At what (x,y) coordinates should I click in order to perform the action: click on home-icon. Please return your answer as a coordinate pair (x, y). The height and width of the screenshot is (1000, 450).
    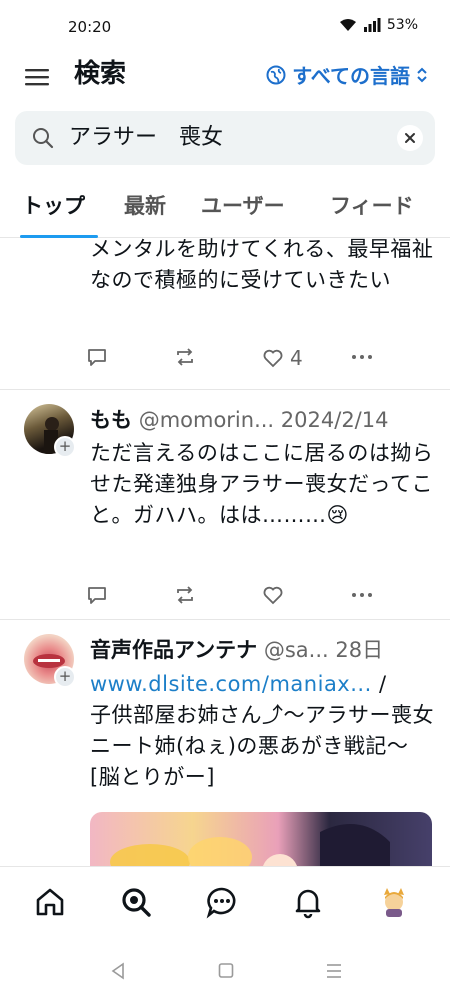
    Looking at the image, I should click on (50, 902).